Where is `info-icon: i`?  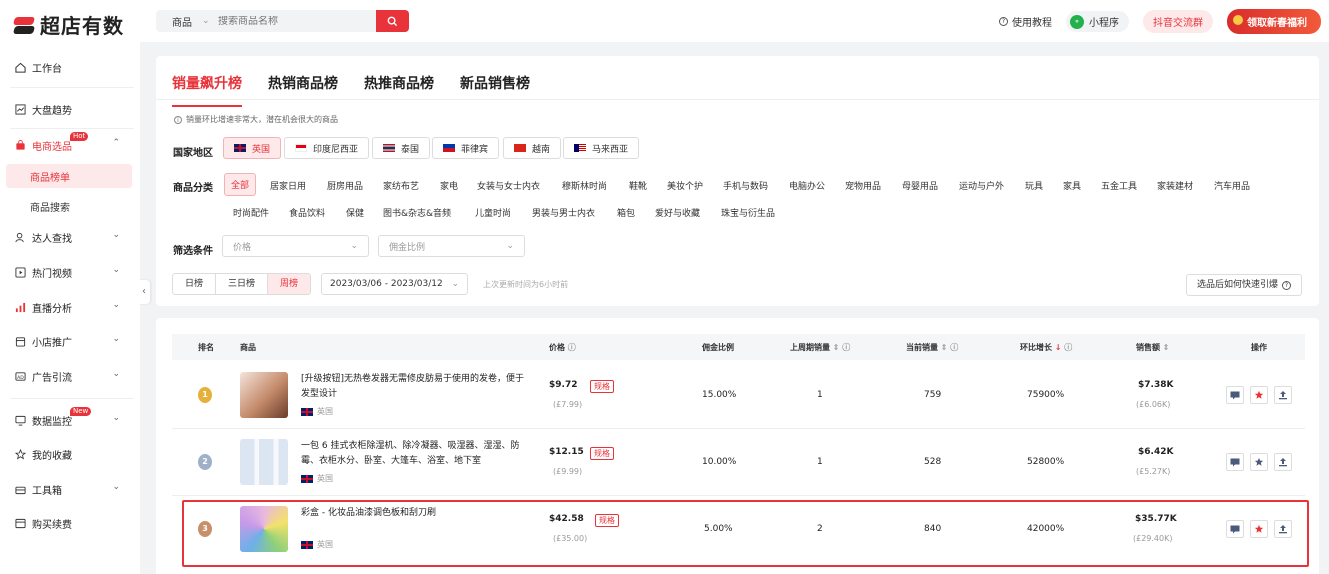
info-icon: i is located at coordinates (178, 119).